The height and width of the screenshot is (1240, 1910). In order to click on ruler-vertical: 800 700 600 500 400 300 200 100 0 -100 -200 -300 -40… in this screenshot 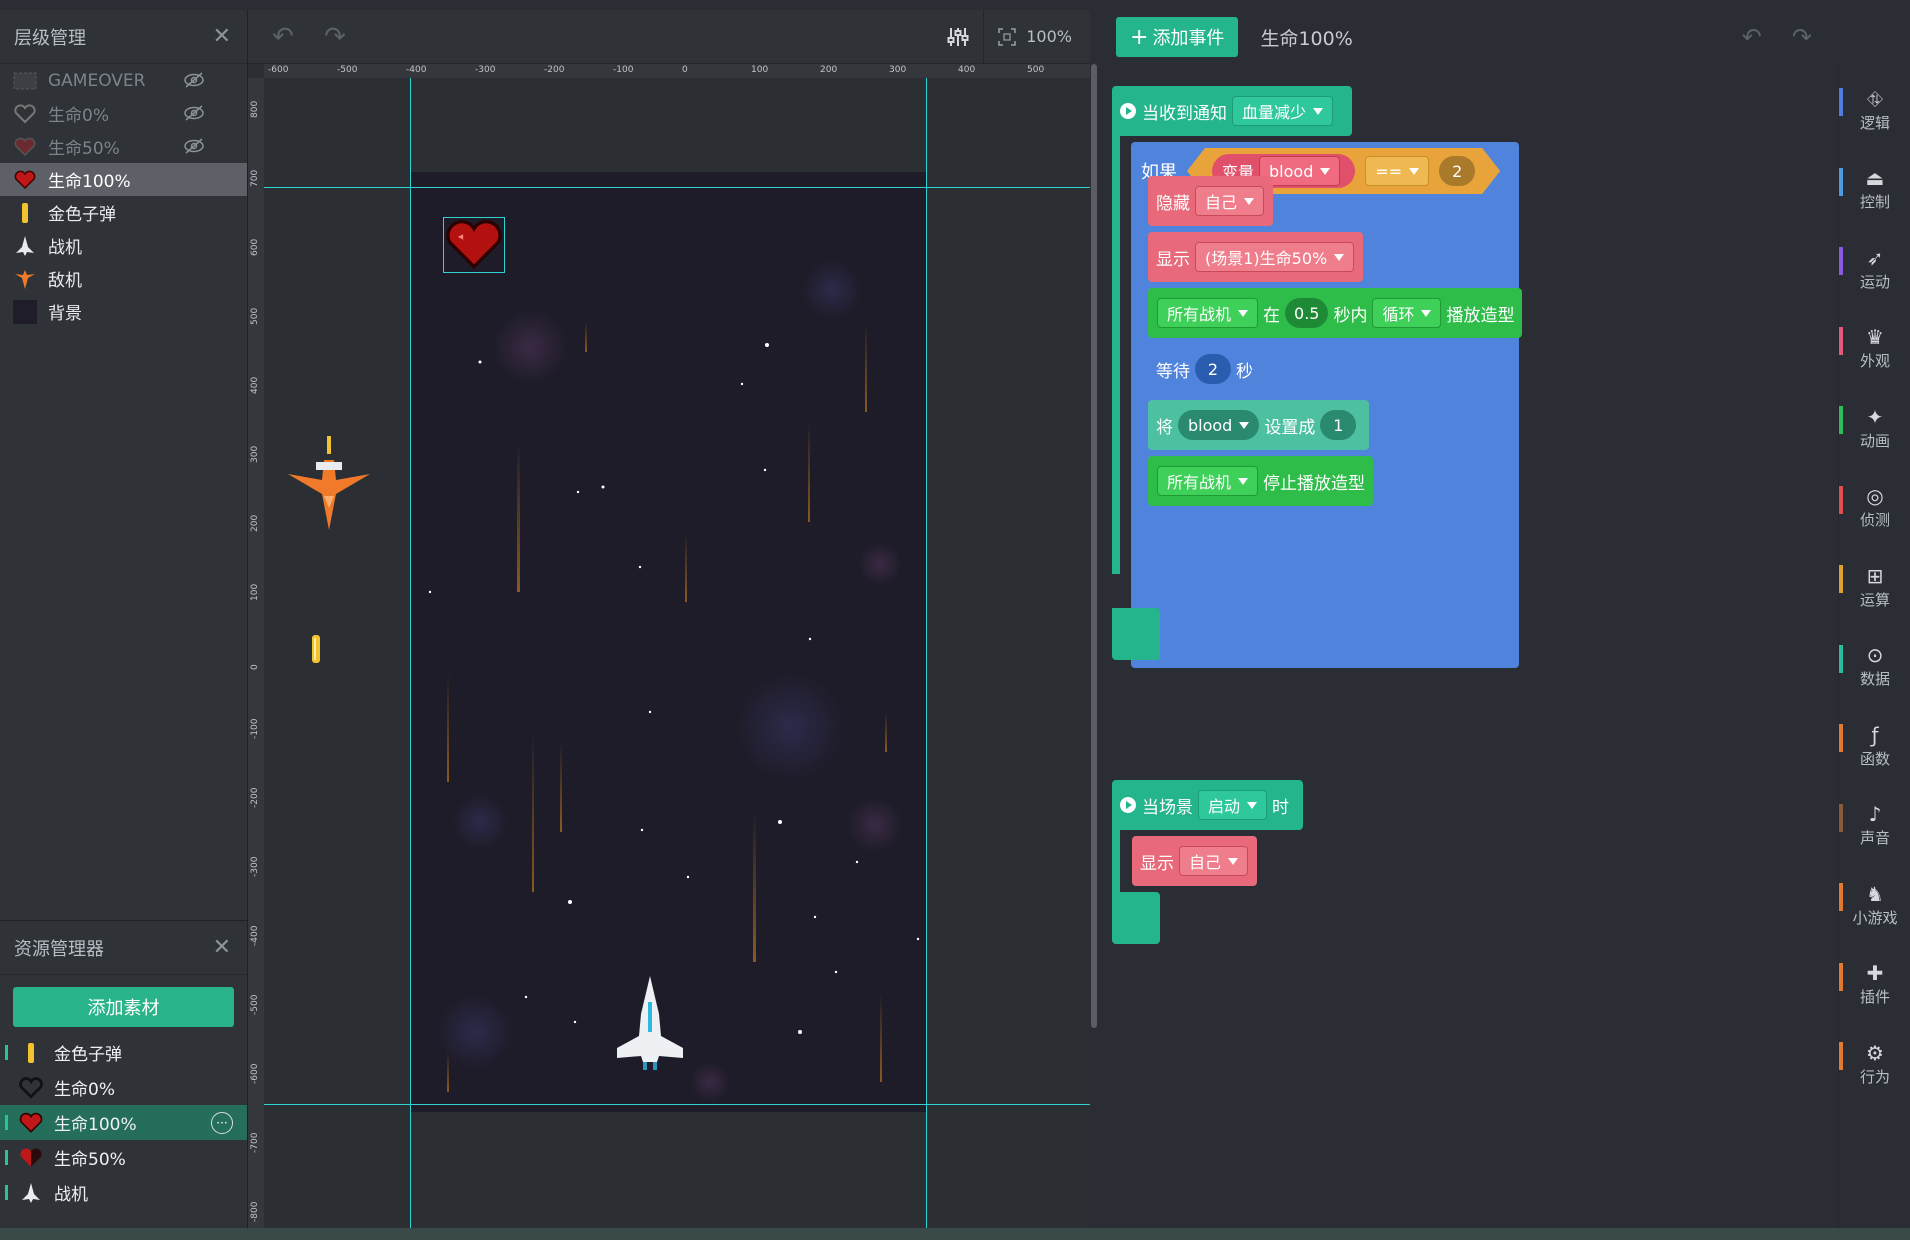, I will do `click(256, 653)`.